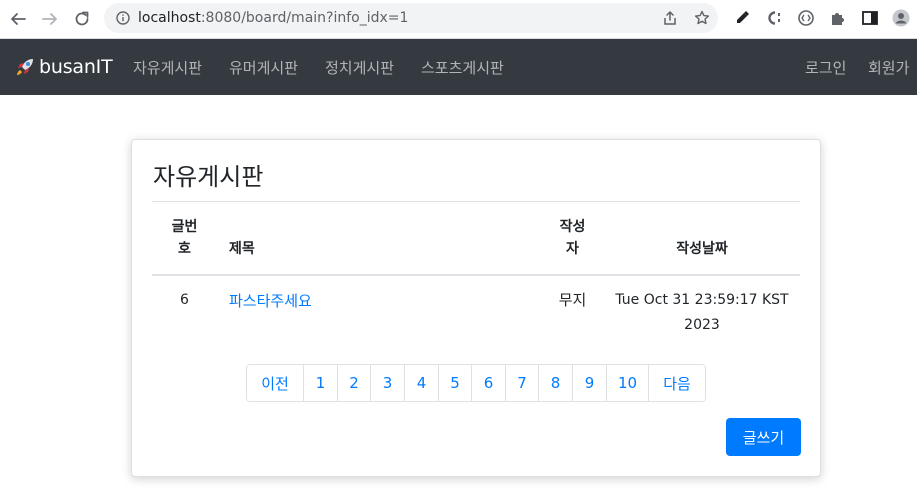 The height and width of the screenshot is (496, 917). I want to click on column-header-author: 작성 자, so click(572, 238).